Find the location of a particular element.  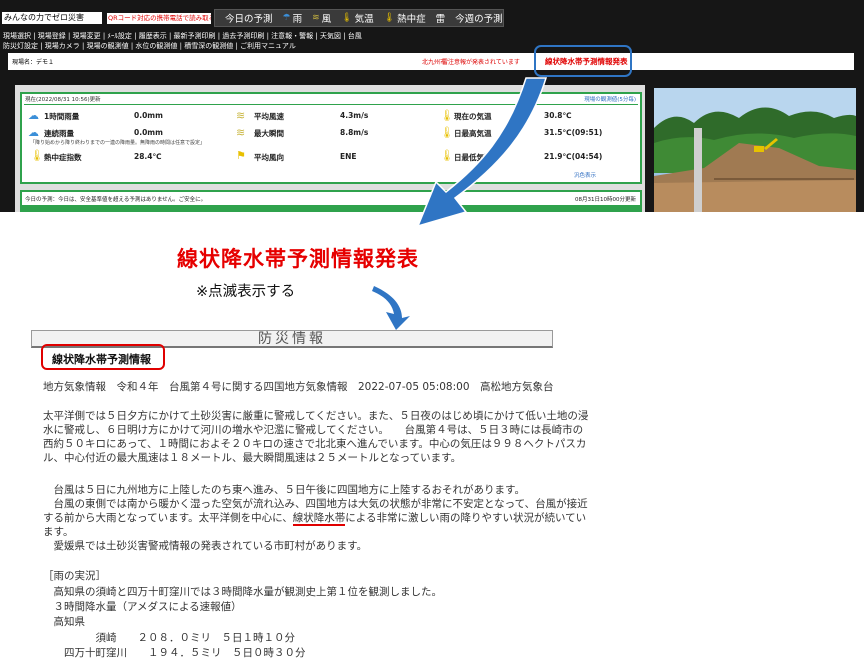

location-bar: 現場名：デモ１ 北九州市 雷注意報が発表されています 線状降水帯予測情報発表 is located at coordinates (431, 61).